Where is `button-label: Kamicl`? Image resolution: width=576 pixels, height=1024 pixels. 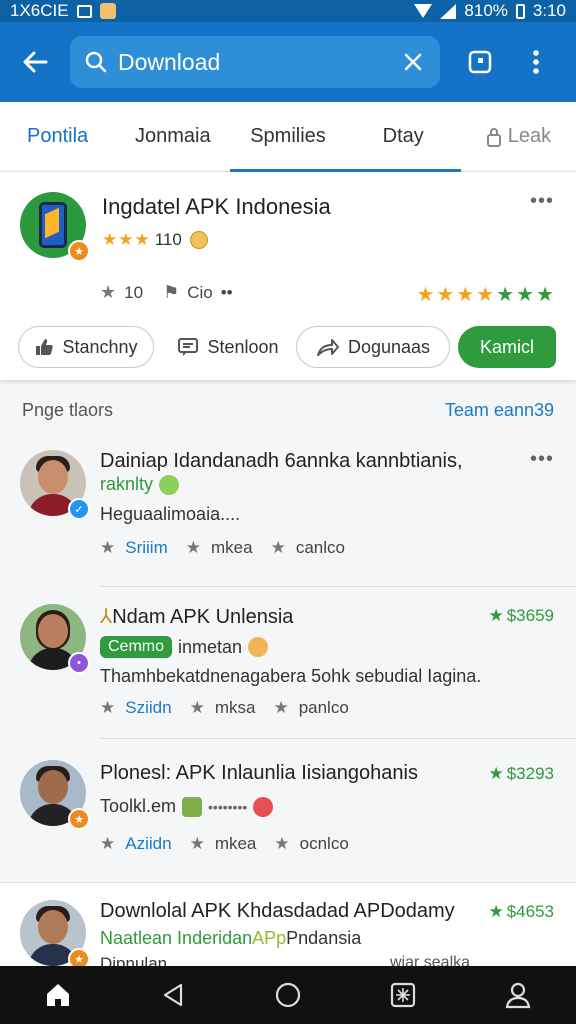 button-label: Kamicl is located at coordinates (506, 346).